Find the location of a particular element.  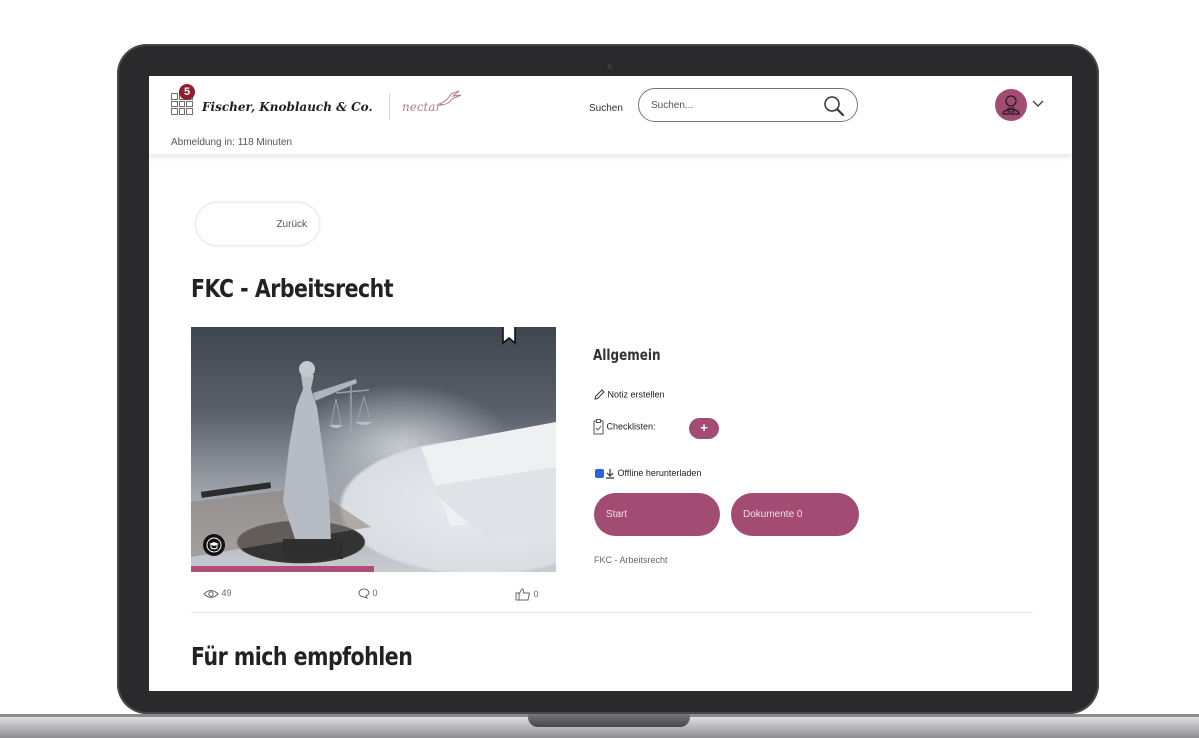

comment-icon is located at coordinates (364, 593).